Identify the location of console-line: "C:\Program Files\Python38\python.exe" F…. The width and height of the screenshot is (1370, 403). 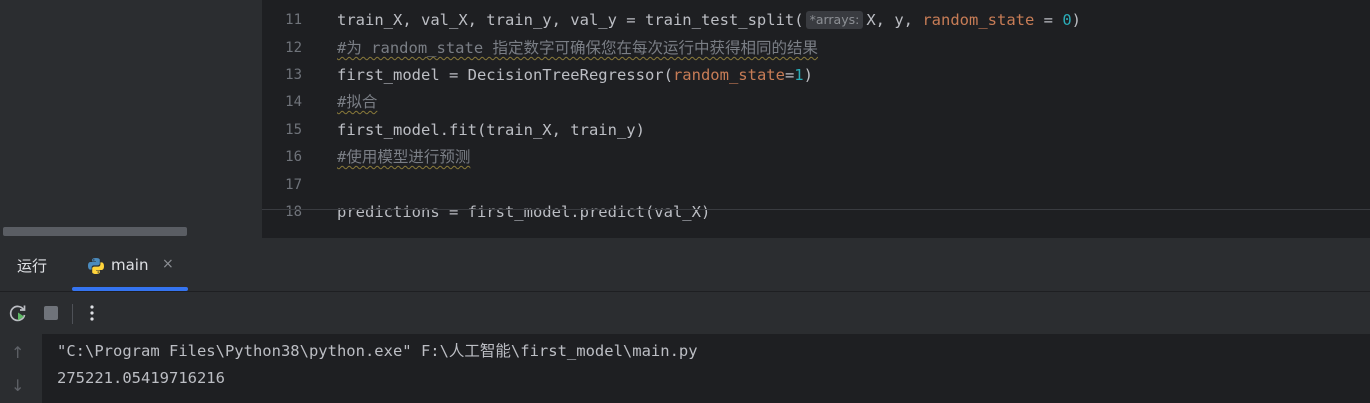
(377, 351).